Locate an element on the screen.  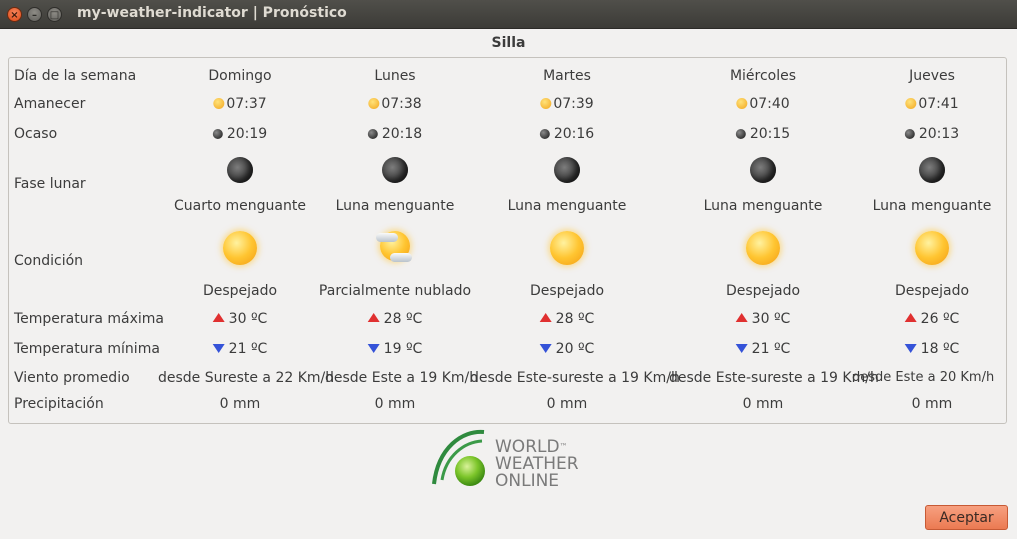
day-name: Martes is located at coordinates (567, 76).